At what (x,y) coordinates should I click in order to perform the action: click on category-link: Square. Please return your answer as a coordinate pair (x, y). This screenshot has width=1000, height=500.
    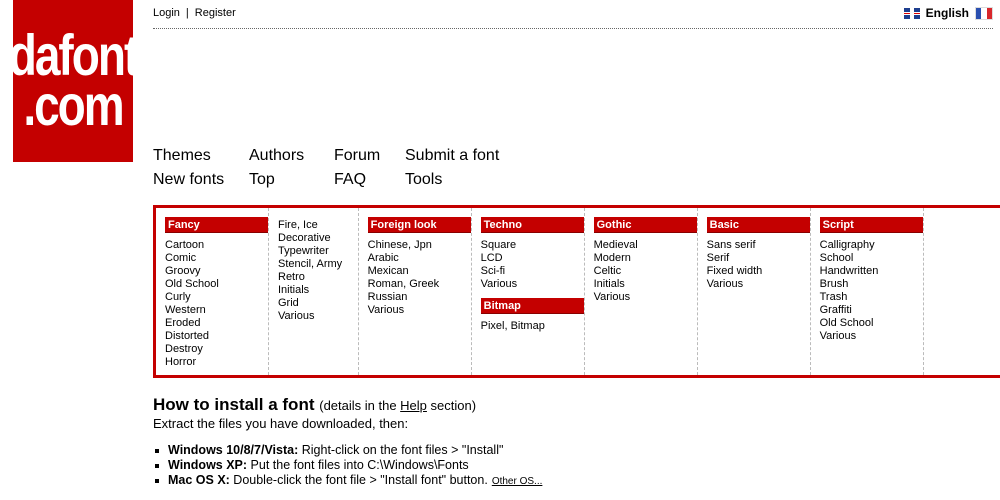
    Looking at the image, I should click on (532, 245).